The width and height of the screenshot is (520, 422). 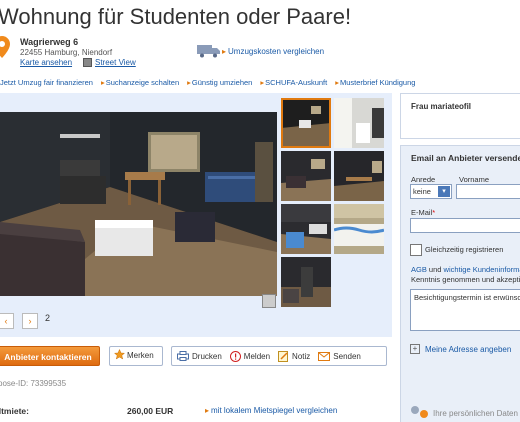 What do you see at coordinates (269, 301) in the screenshot?
I see `zoom-icon` at bounding box center [269, 301].